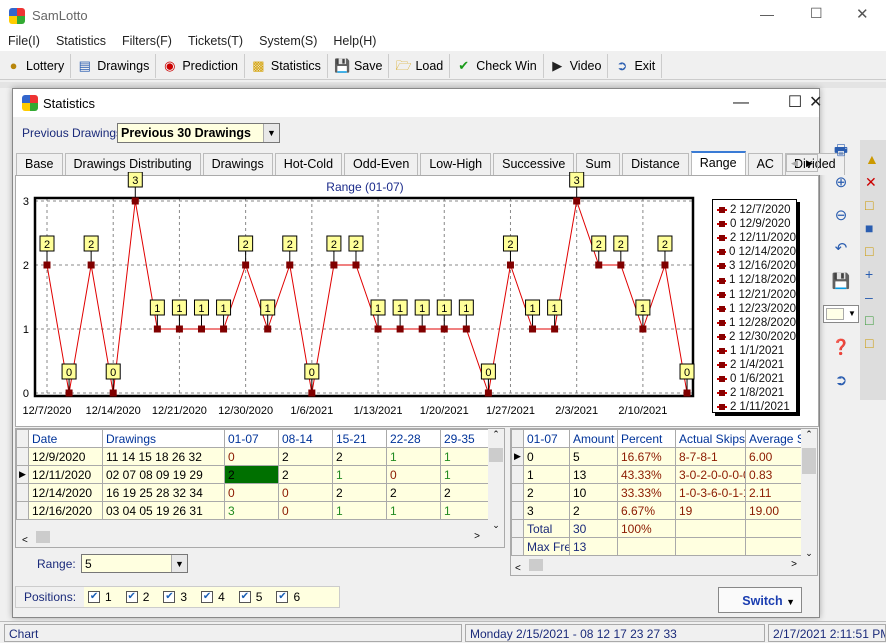 Image resolution: width=886 pixels, height=643 pixels. What do you see at coordinates (663, 528) in the screenshot?
I see `table-row: Total 30 100%` at bounding box center [663, 528].